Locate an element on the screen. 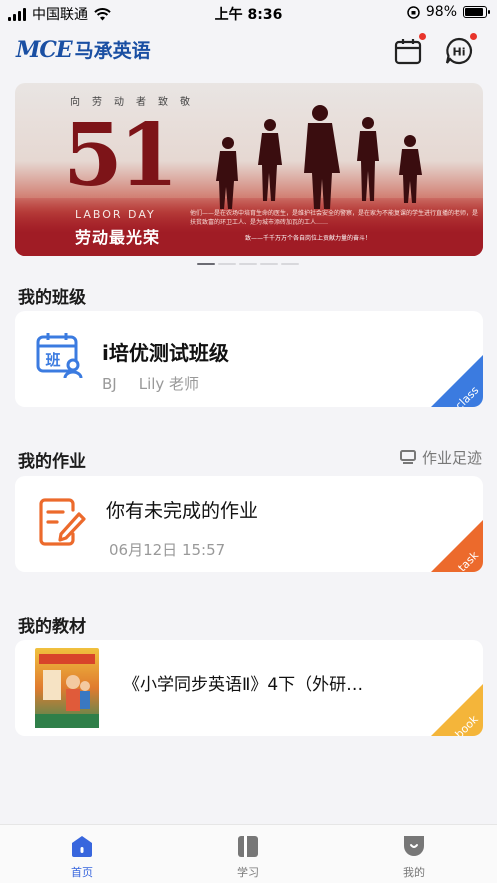 This screenshot has height=883, width=497. bottom-tab-bar: 首页 学习 我的 is located at coordinates (248, 853).